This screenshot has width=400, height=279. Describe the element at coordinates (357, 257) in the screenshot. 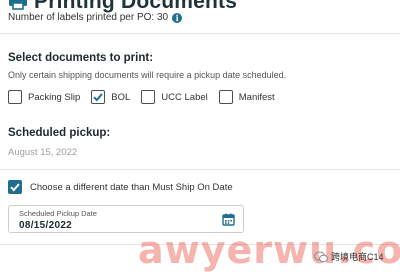

I see `wechat-text: 跨境电商C14` at that location.